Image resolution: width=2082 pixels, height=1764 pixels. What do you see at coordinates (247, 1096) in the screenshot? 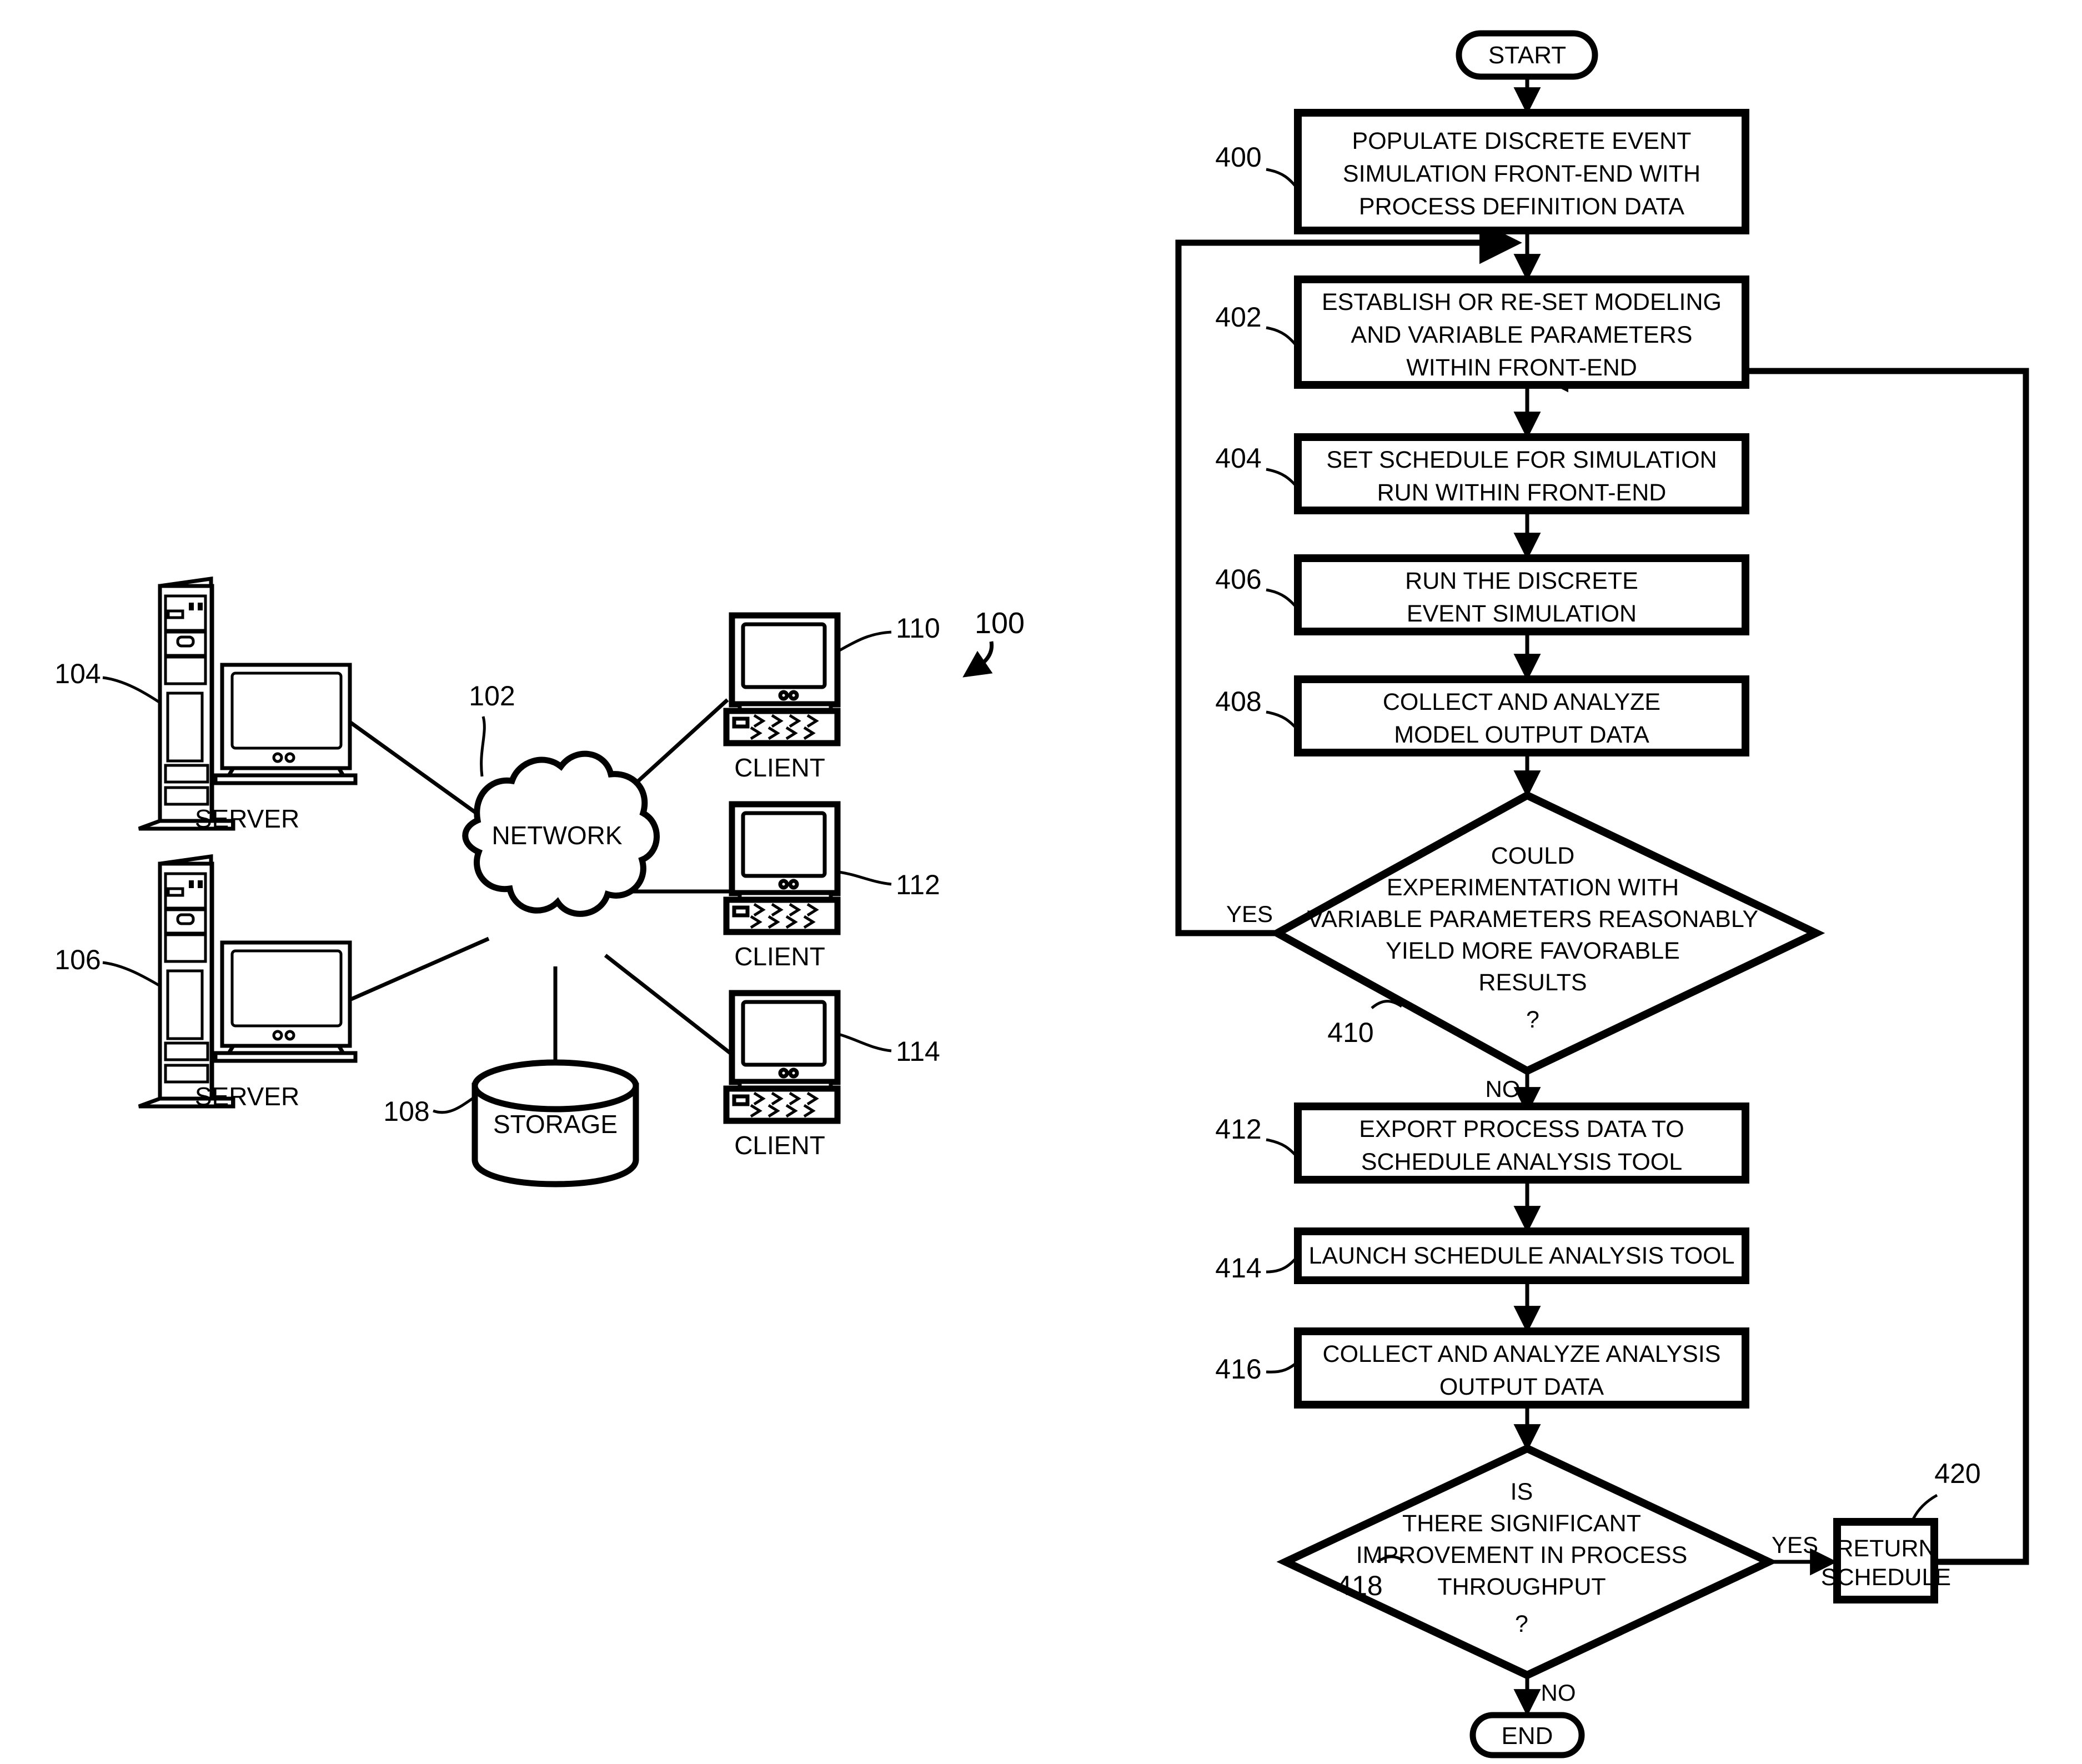
I see `server-106-label: SERVER` at bounding box center [247, 1096].